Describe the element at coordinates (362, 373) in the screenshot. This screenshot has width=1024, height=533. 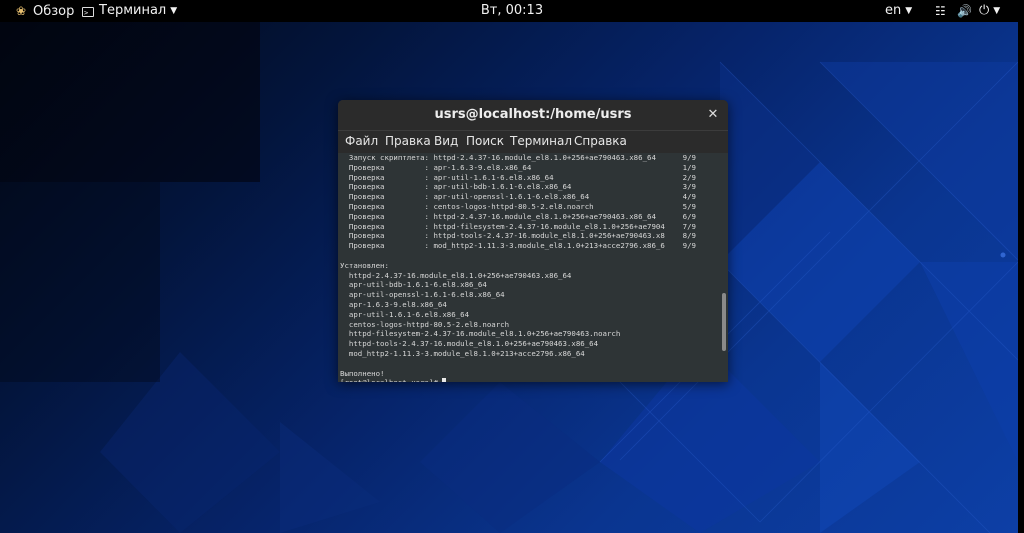
I see `terminal-line: Выполнено!` at that location.